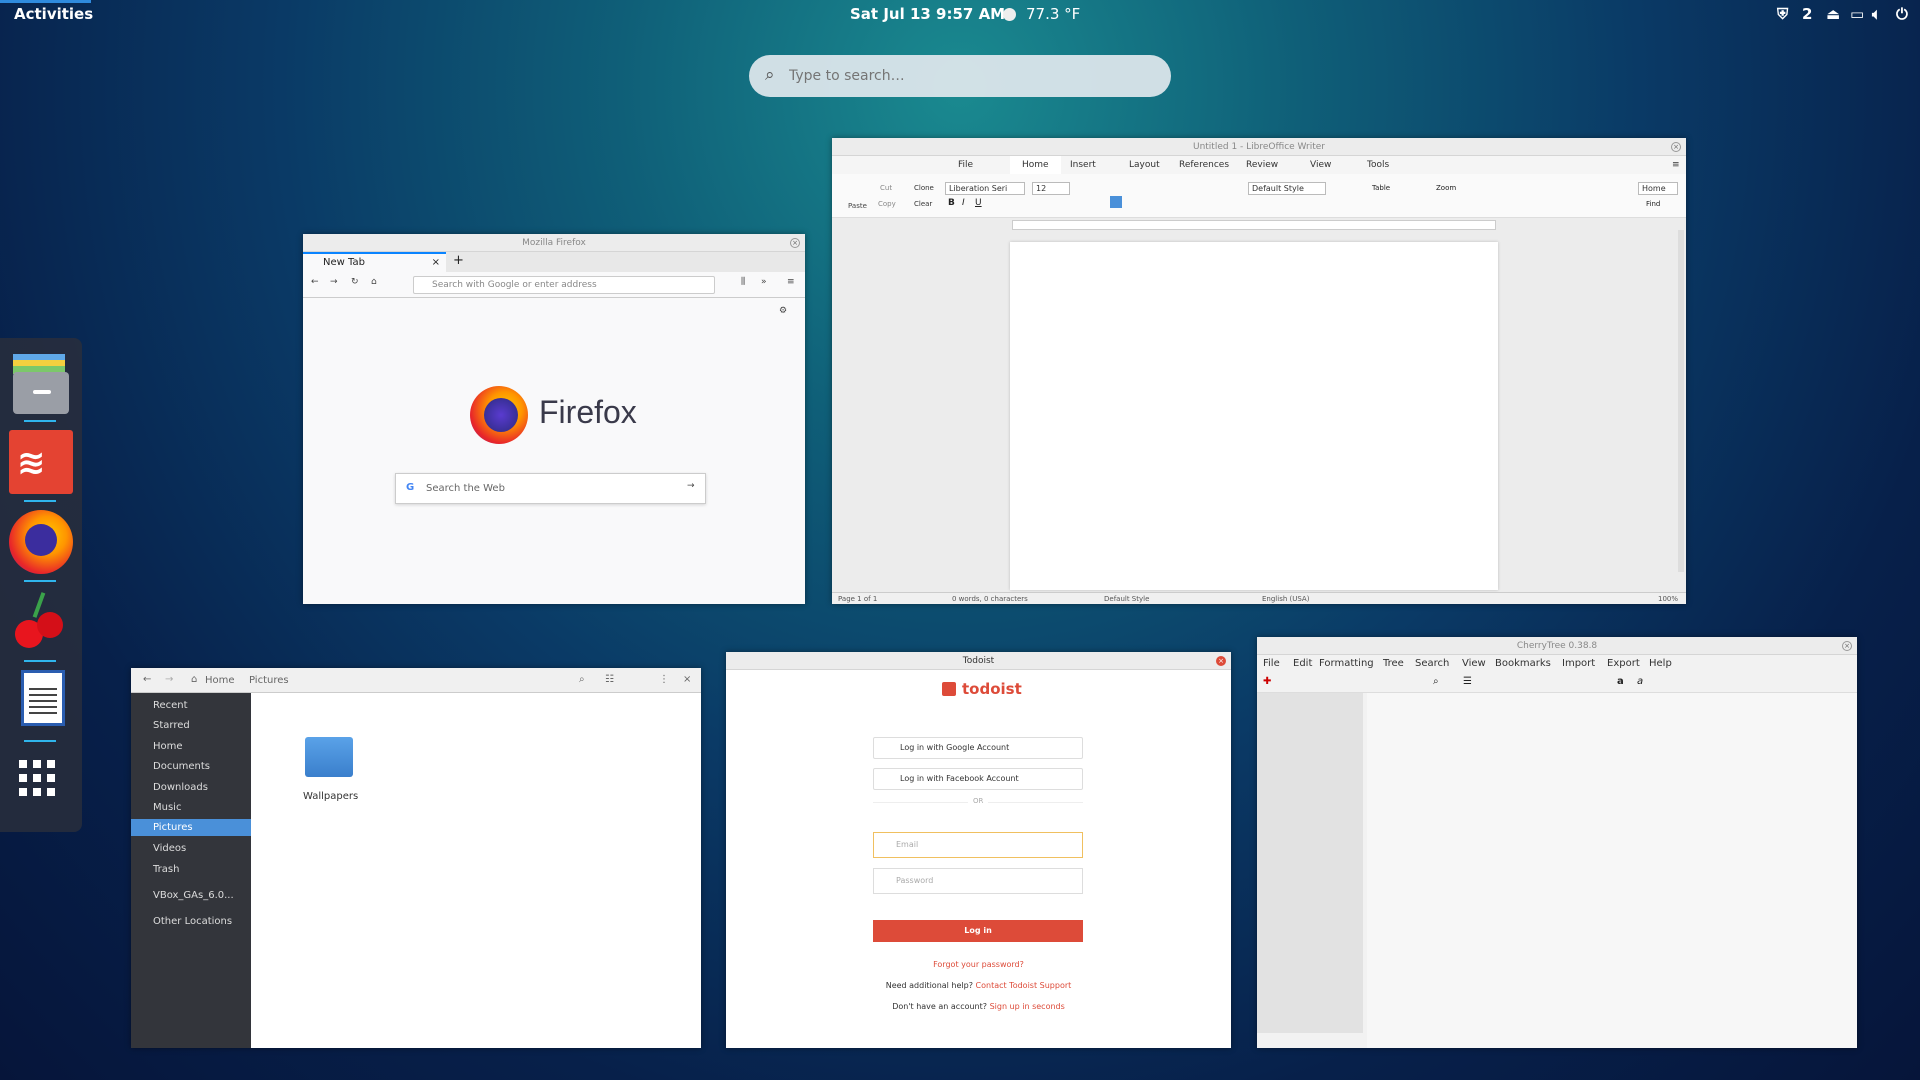  What do you see at coordinates (1204, 165) in the screenshot?
I see `tab-references: References` at bounding box center [1204, 165].